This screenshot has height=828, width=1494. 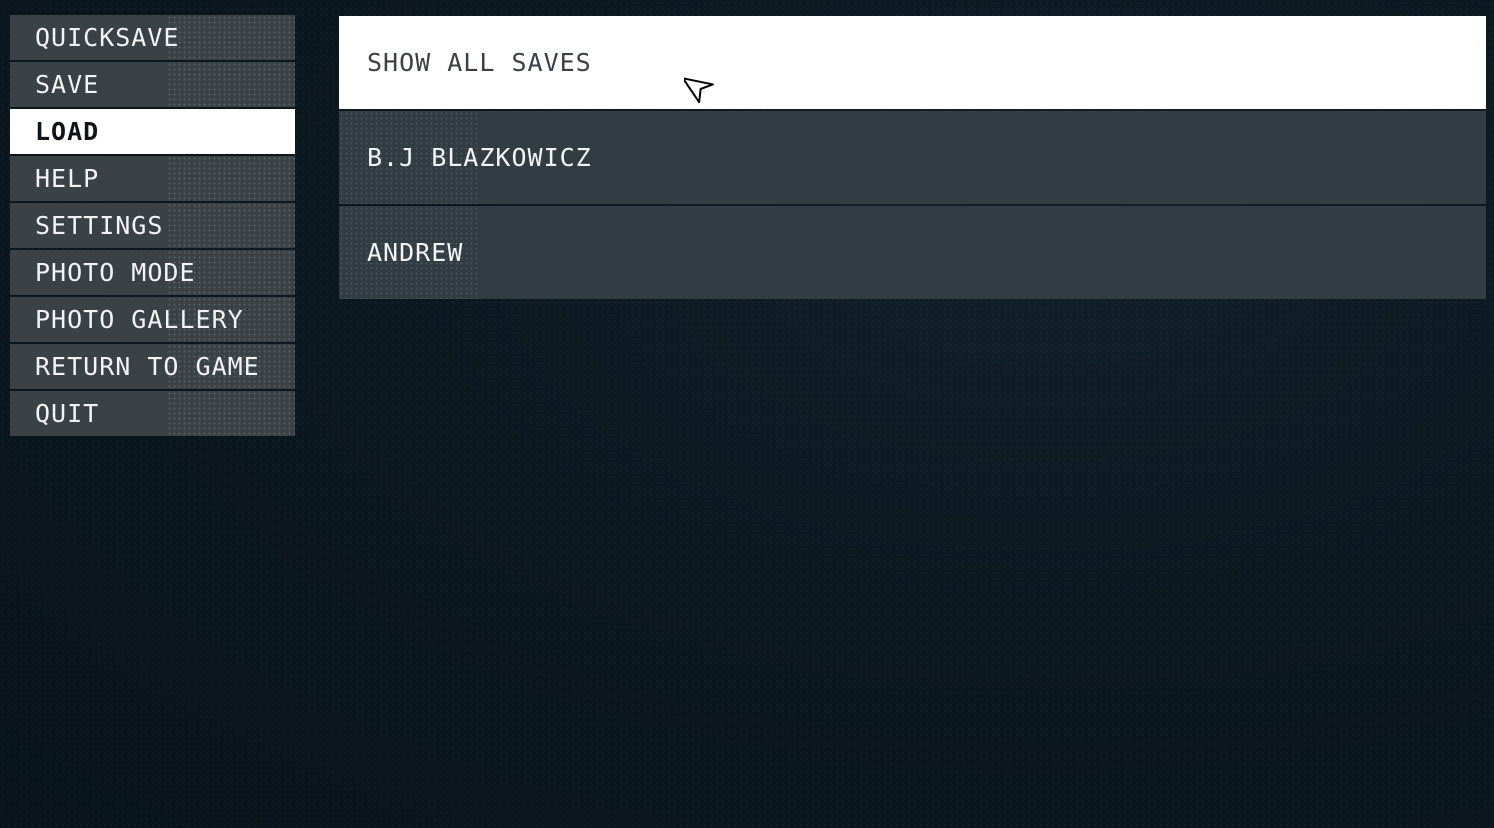 What do you see at coordinates (152, 413) in the screenshot?
I see `menu-item-quit: QUIT` at bounding box center [152, 413].